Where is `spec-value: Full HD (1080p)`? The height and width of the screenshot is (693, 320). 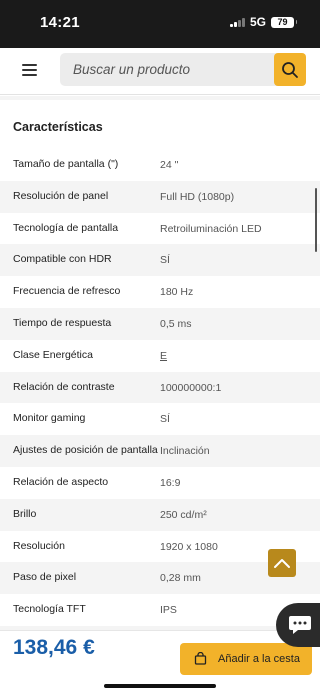 spec-value: Full HD (1080p) is located at coordinates (197, 196).